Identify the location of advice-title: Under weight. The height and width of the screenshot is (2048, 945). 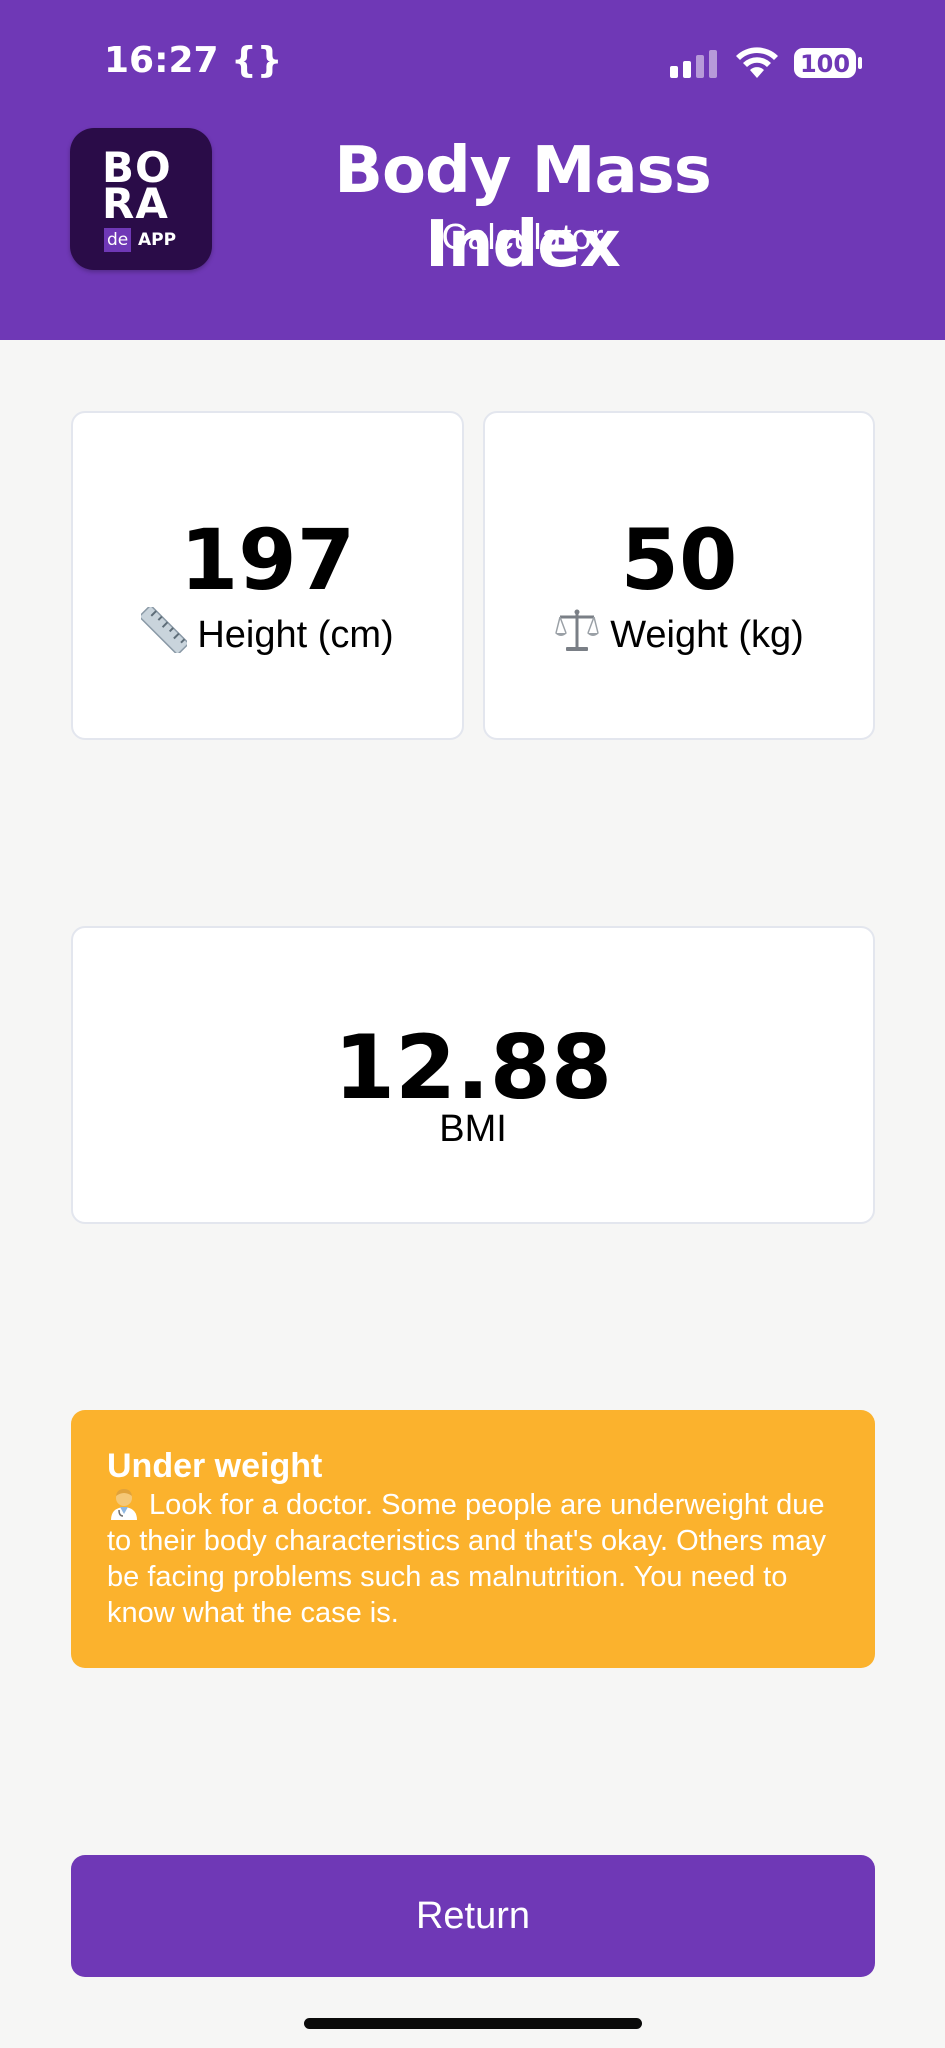
(215, 1466).